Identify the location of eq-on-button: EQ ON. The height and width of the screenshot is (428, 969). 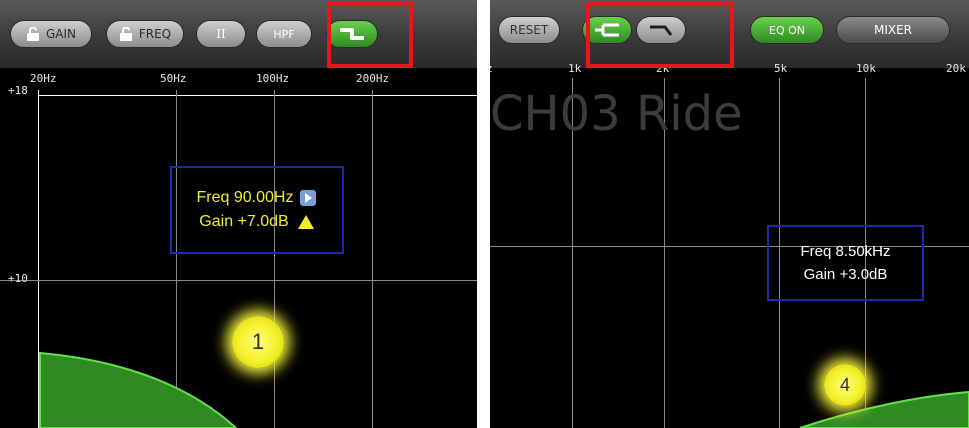
(787, 30).